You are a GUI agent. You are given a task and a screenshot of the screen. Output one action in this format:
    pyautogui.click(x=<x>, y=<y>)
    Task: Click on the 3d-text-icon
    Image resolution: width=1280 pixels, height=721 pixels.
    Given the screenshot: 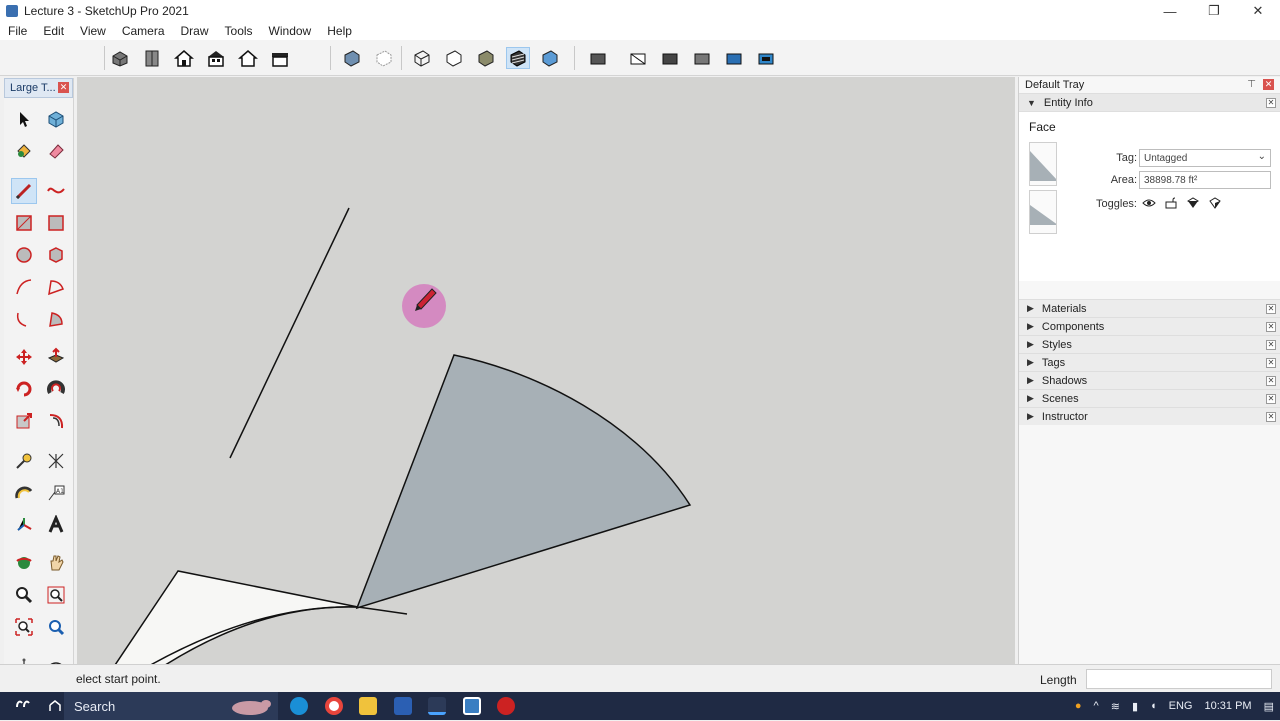 What is the action you would take?
    pyautogui.click(x=56, y=525)
    